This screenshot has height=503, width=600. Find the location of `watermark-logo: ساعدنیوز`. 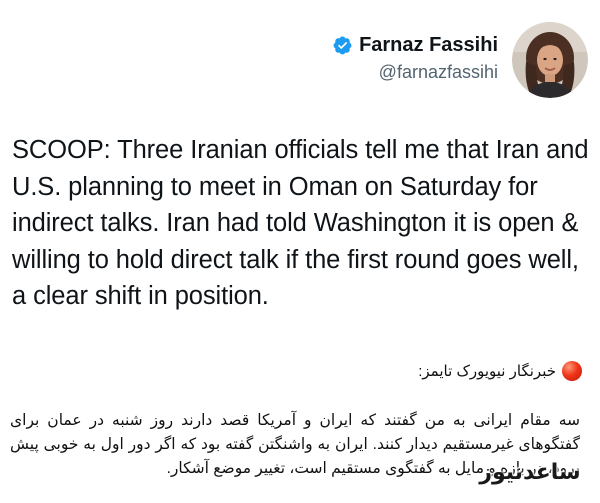

watermark-logo: ساعدنیوز is located at coordinates (530, 472).